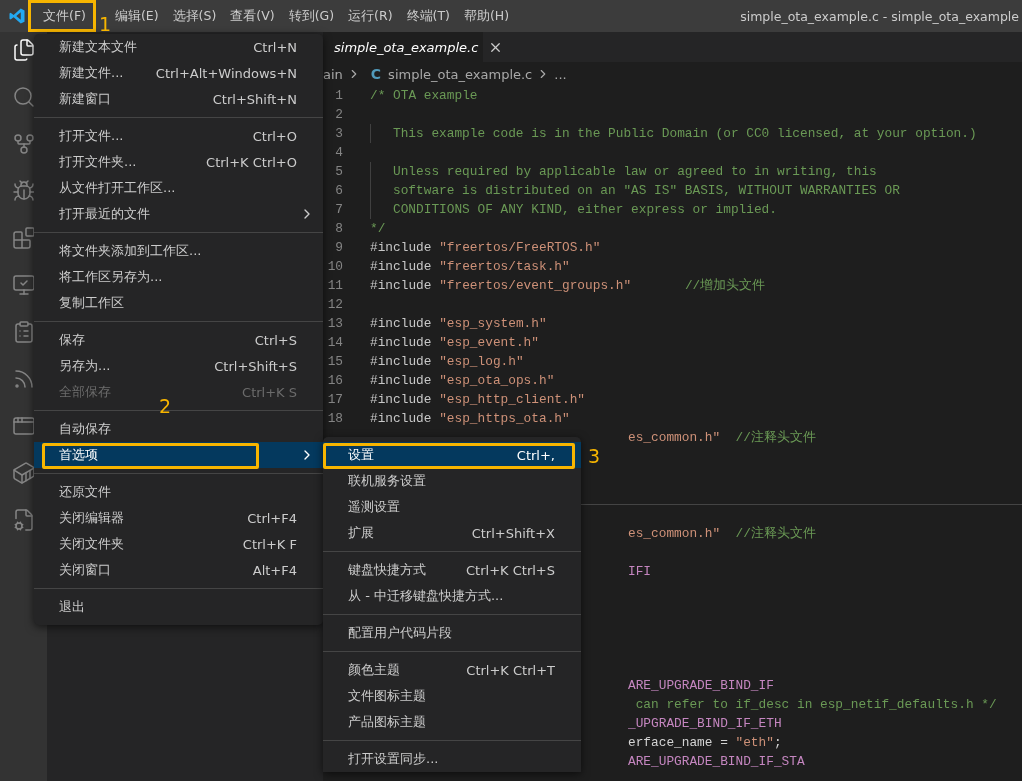 This screenshot has height=781, width=1022. I want to click on code-line: #include "esp_https_ota.h", so click(470, 419).